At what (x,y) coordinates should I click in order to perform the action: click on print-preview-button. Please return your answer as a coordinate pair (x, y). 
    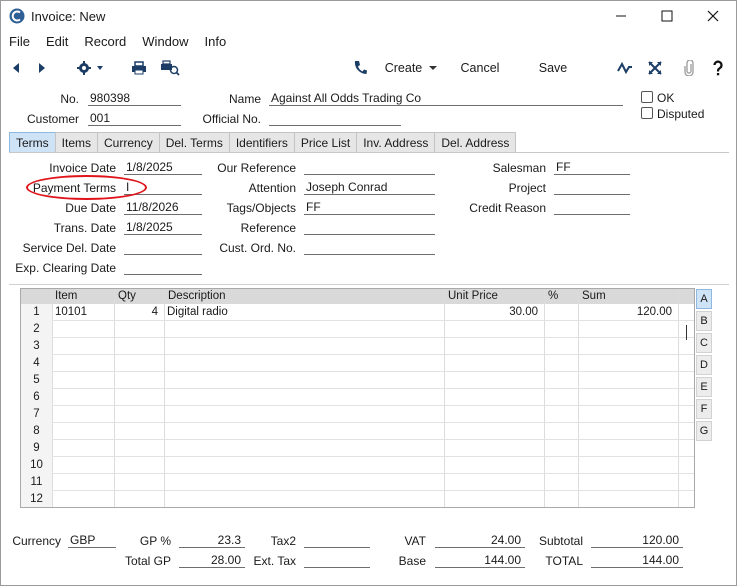
    Looking at the image, I should click on (170, 68).